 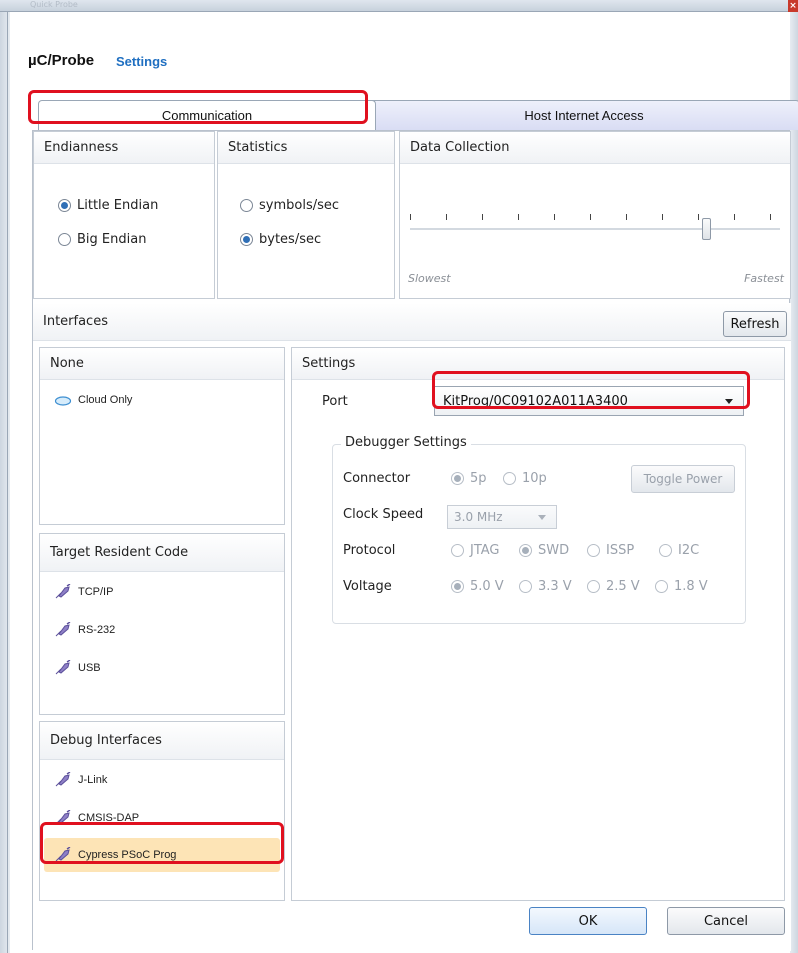 What do you see at coordinates (63, 401) in the screenshot?
I see `cloud-icon` at bounding box center [63, 401].